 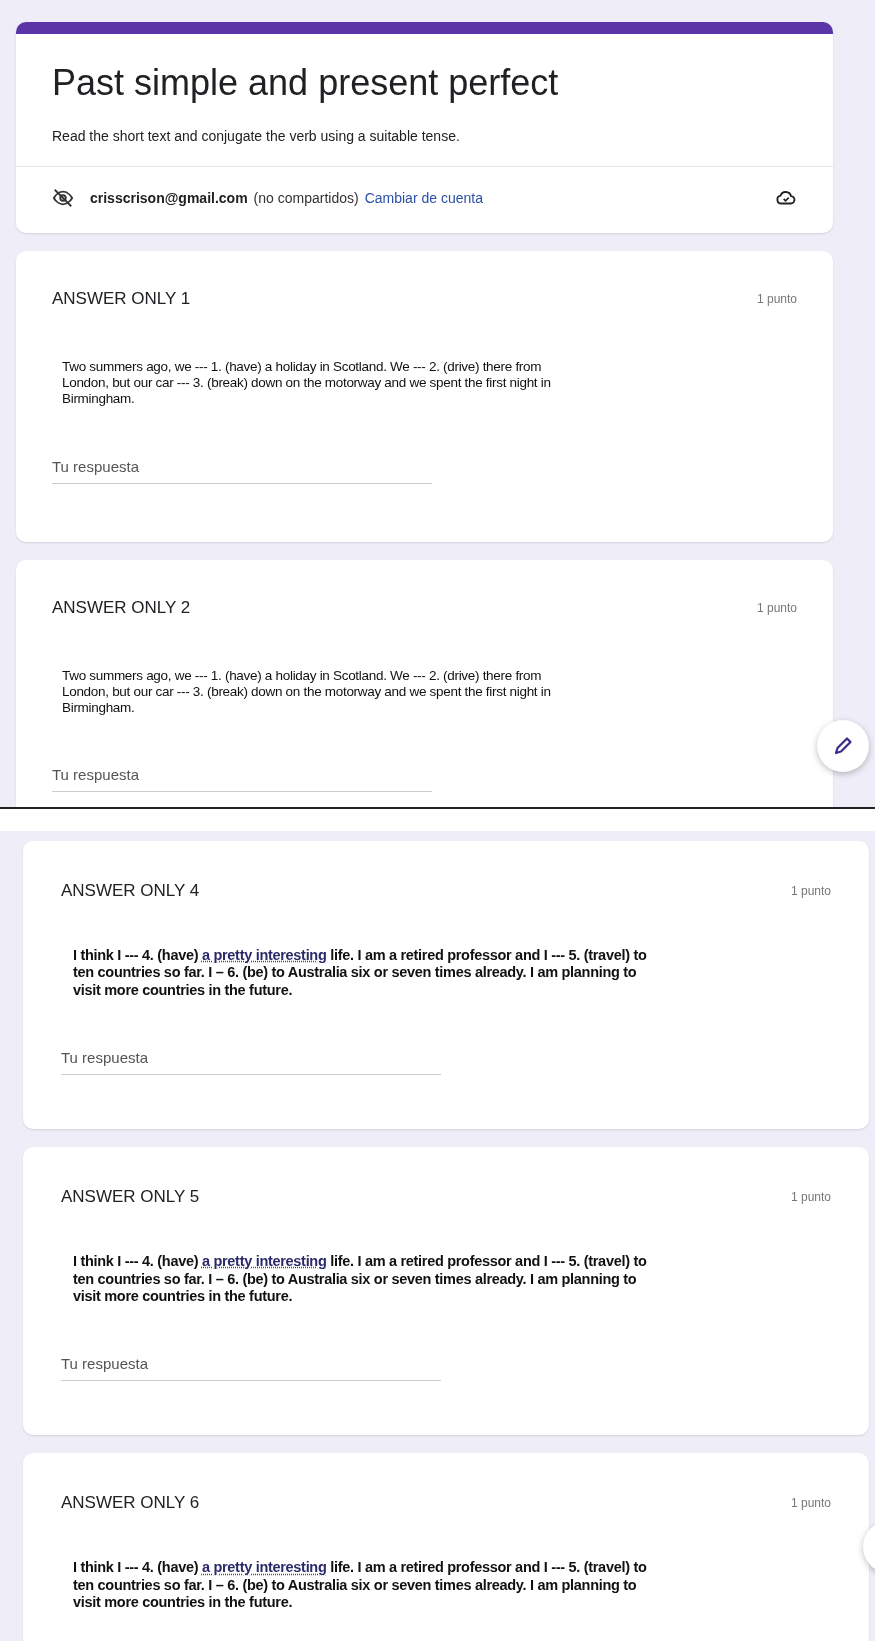 What do you see at coordinates (306, 198) in the screenshot?
I see `sharing-note: (no compartidos)` at bounding box center [306, 198].